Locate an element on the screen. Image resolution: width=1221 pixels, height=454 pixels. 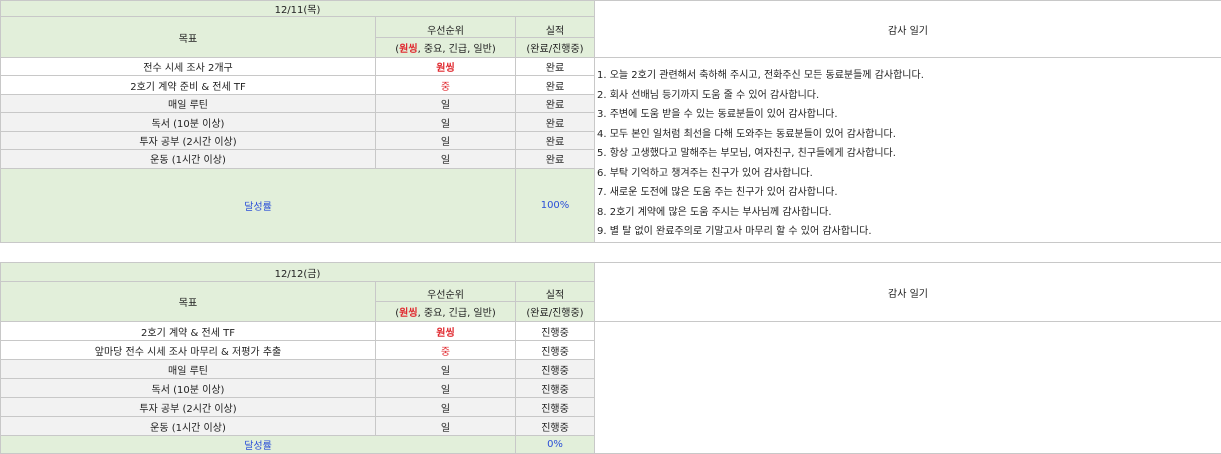
goal-cell: 2호기 계약 준비 & 전세 TF is located at coordinates (188, 85).